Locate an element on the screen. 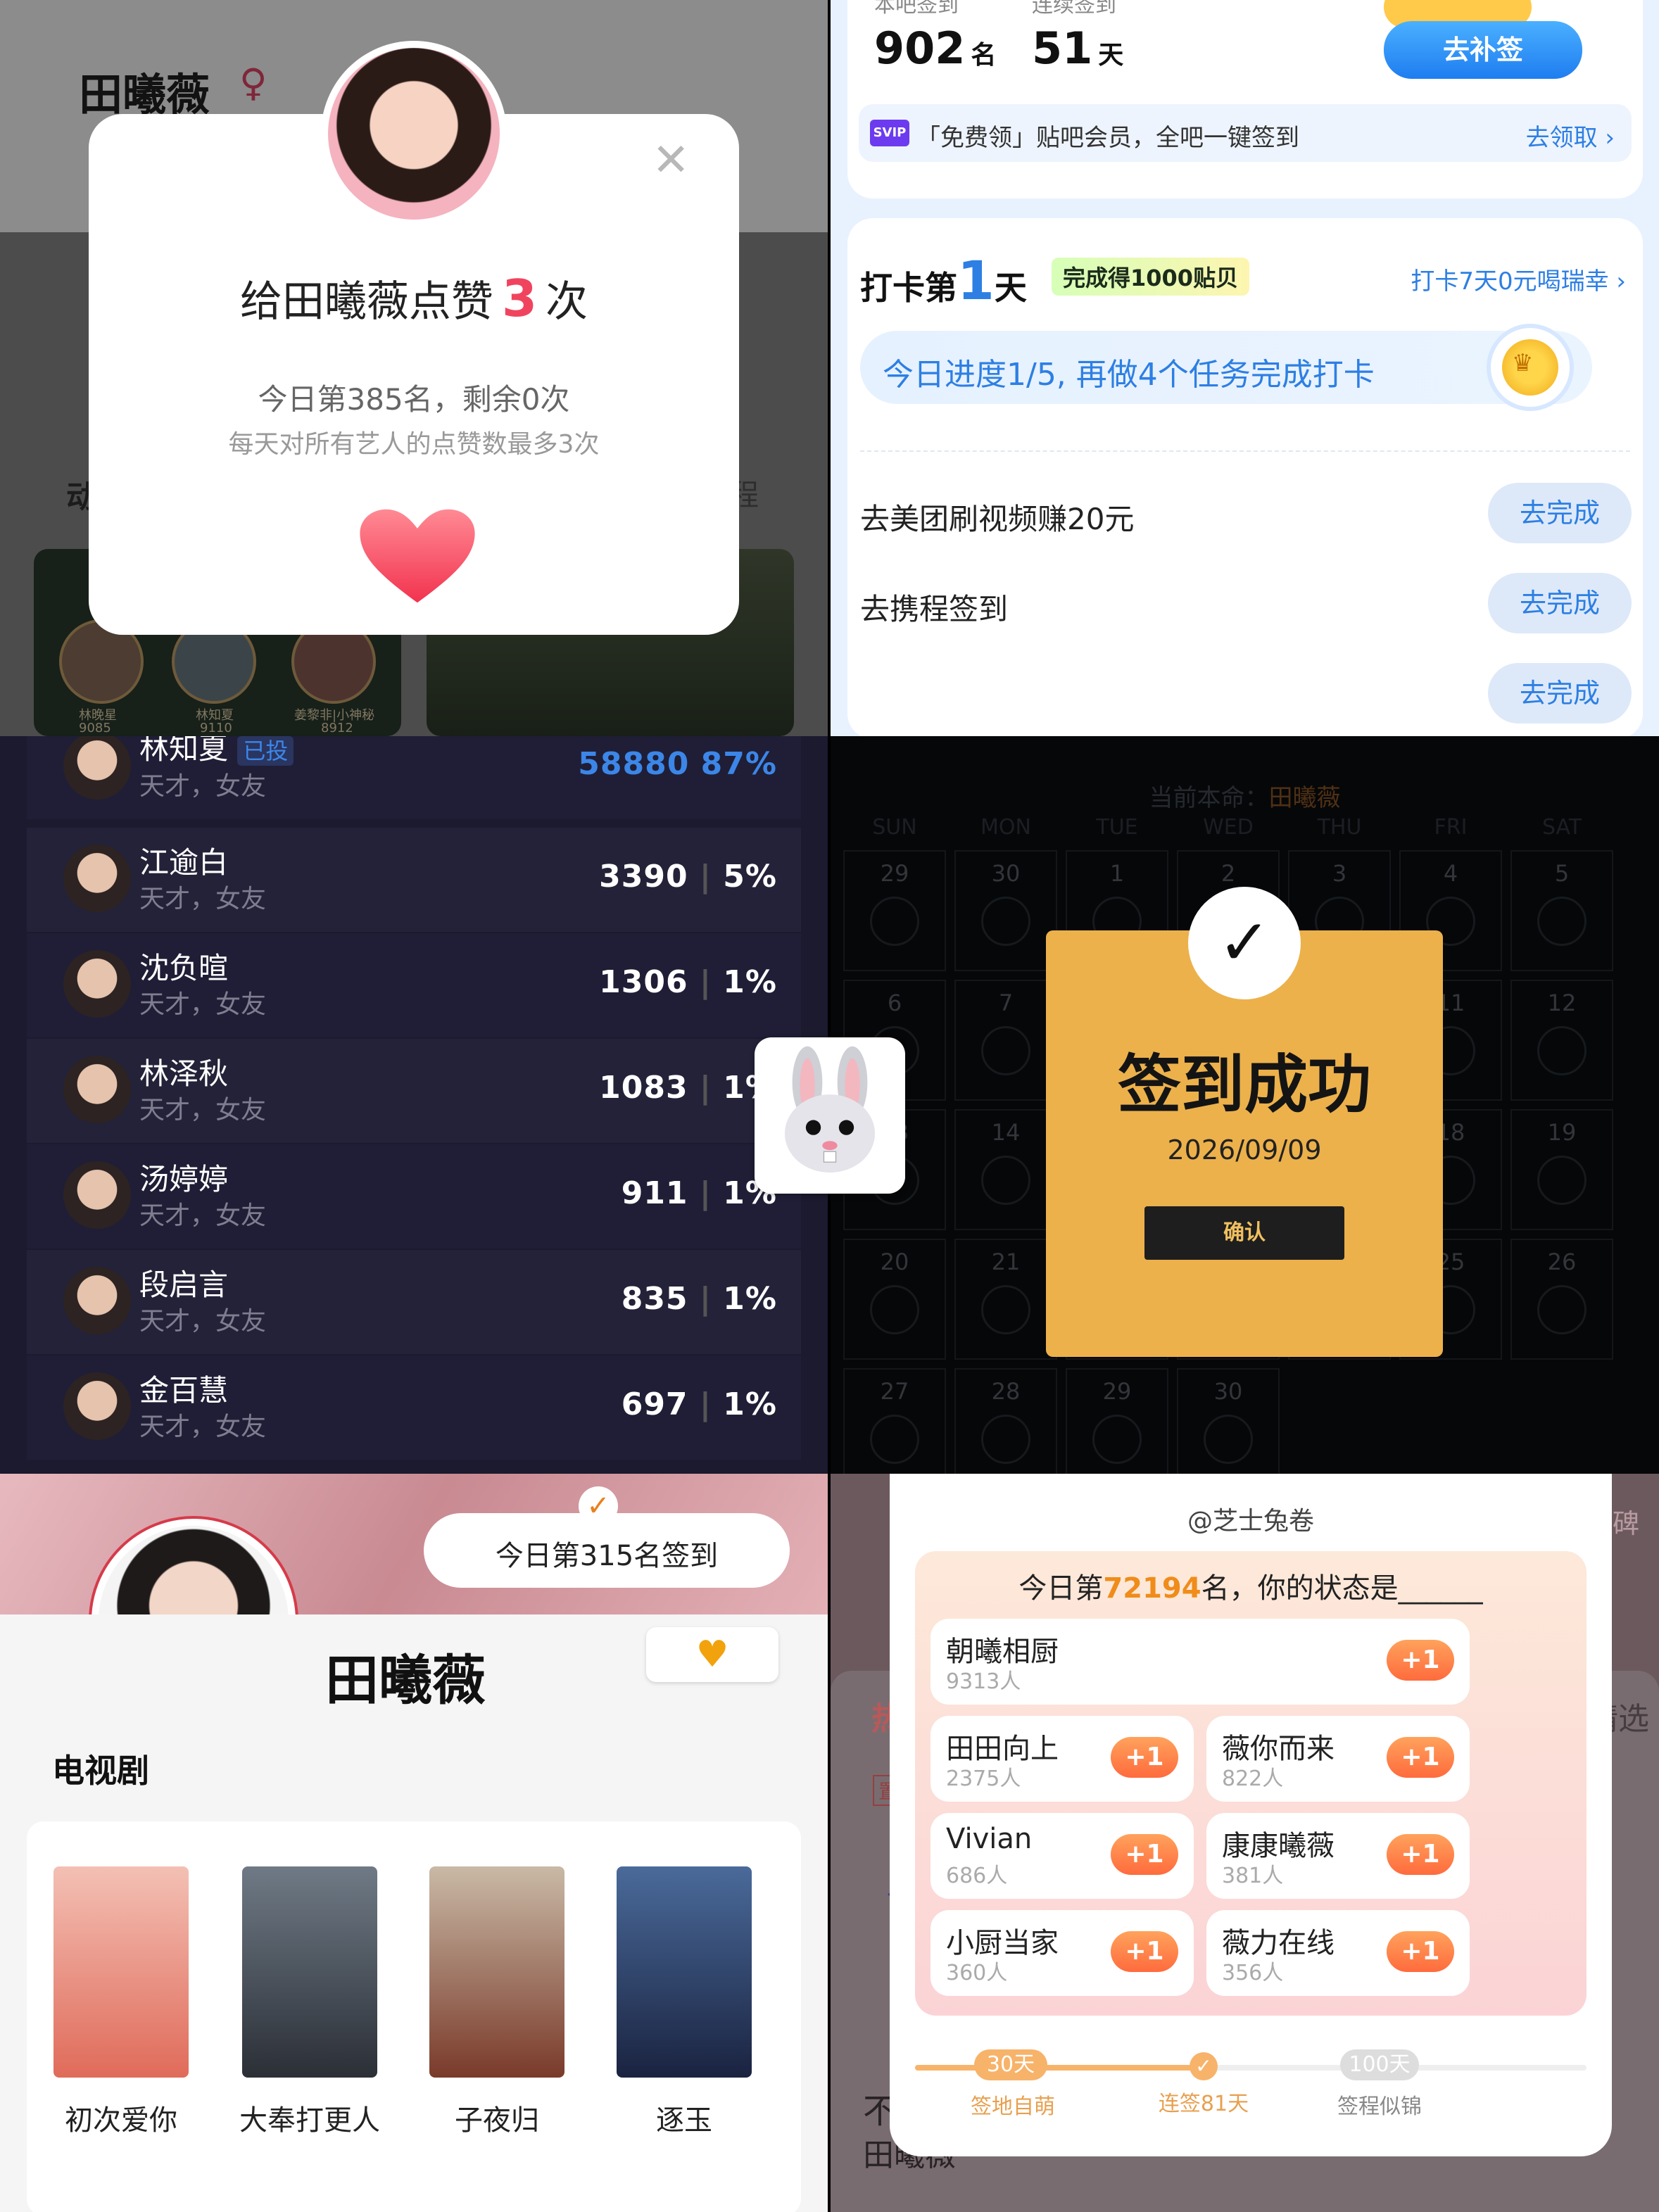 Image resolution: width=1659 pixels, height=2212 pixels. confirm-button: 确认 is located at coordinates (1244, 1233).